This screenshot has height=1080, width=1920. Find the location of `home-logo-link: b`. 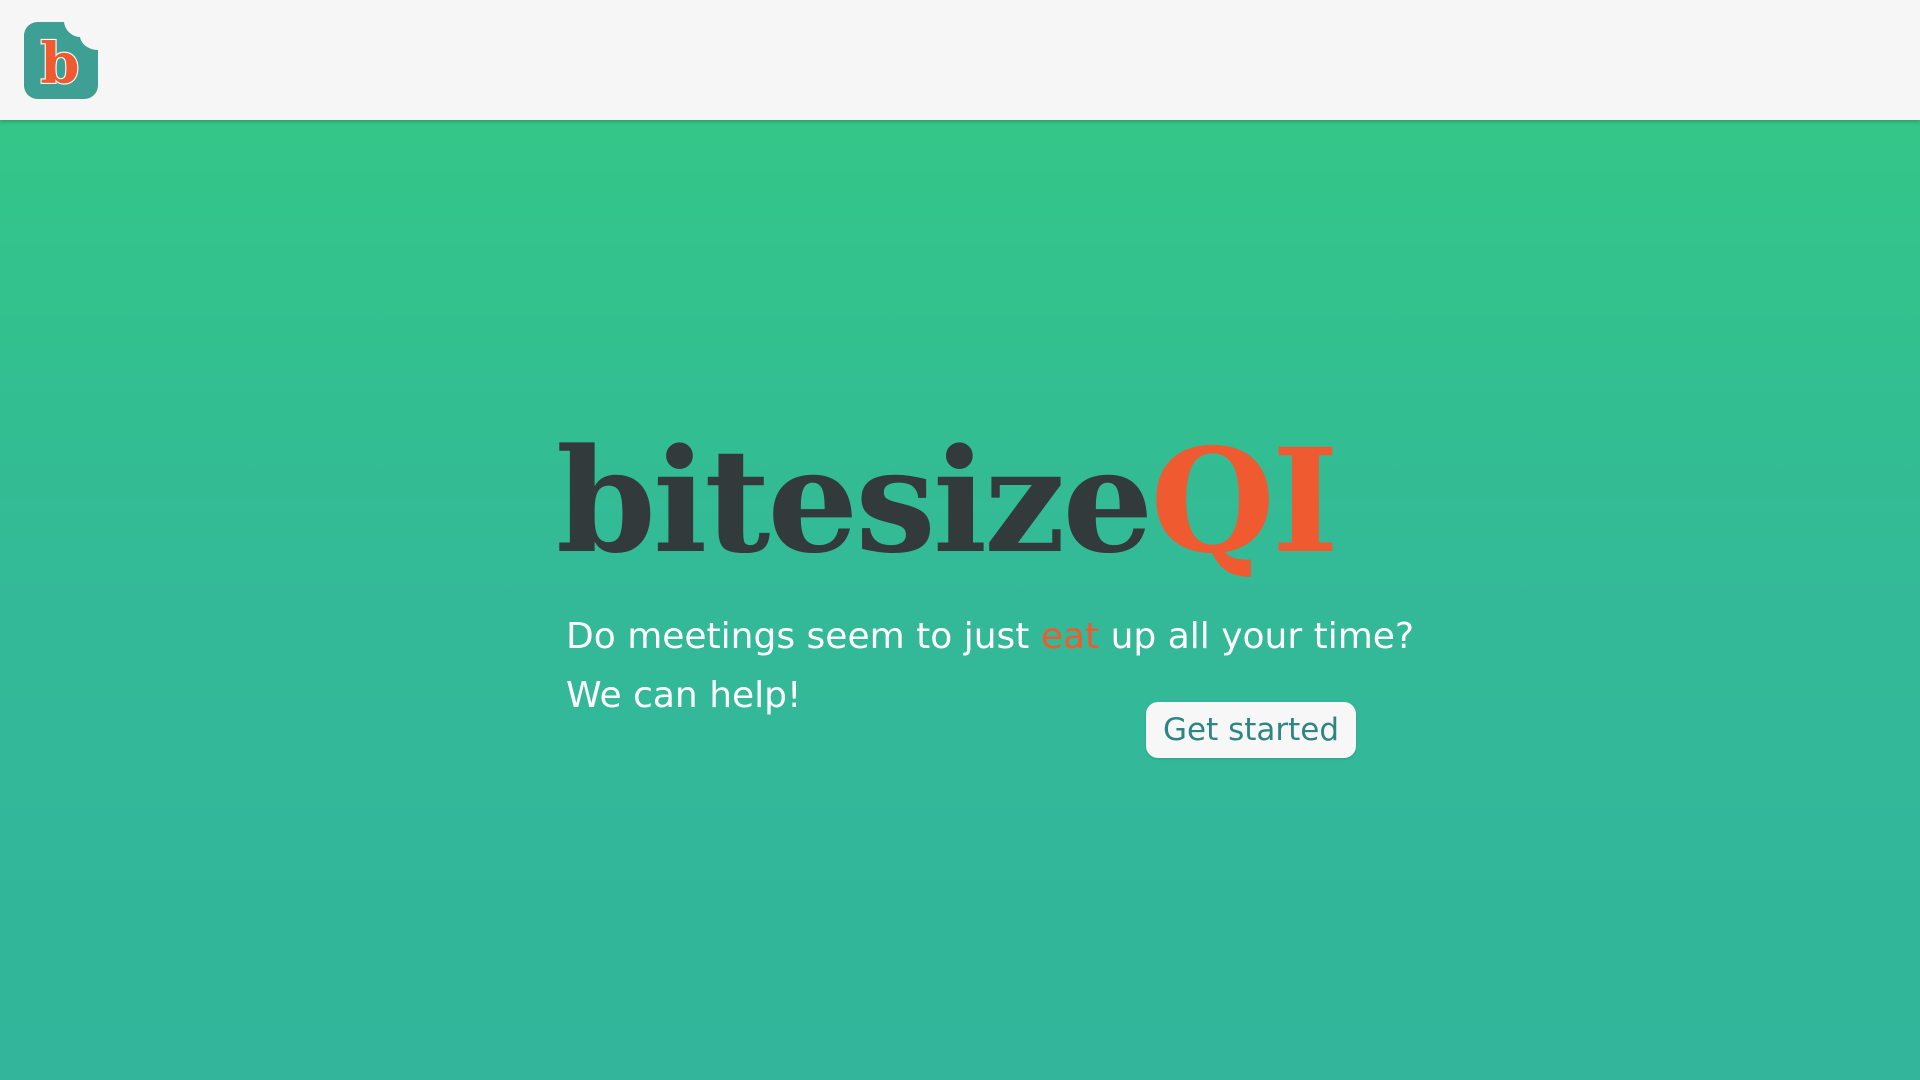

home-logo-link: b is located at coordinates (61, 60).